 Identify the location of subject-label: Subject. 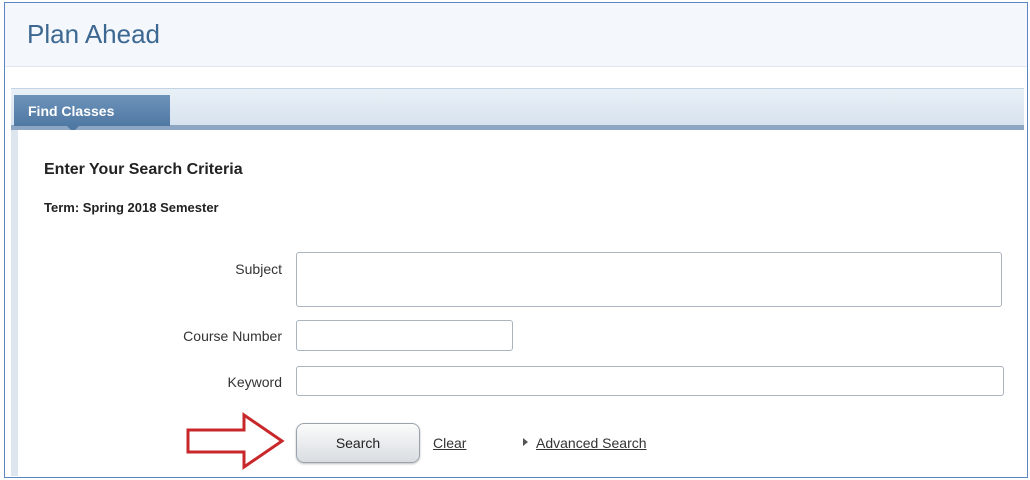
(258, 269).